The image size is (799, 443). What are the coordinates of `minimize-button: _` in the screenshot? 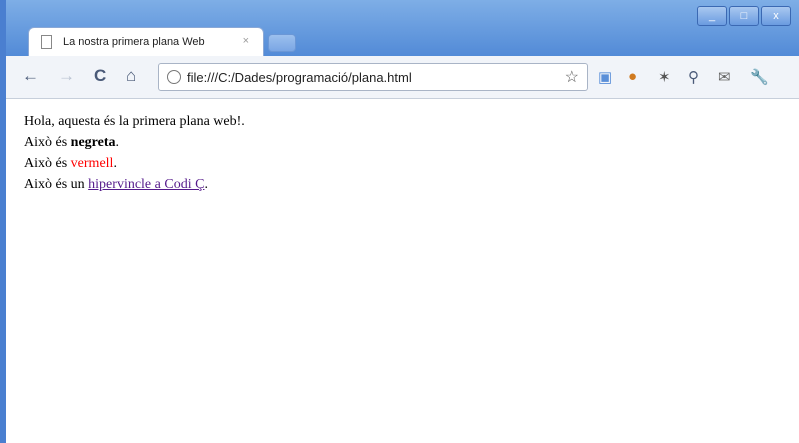 It's located at (712, 16).